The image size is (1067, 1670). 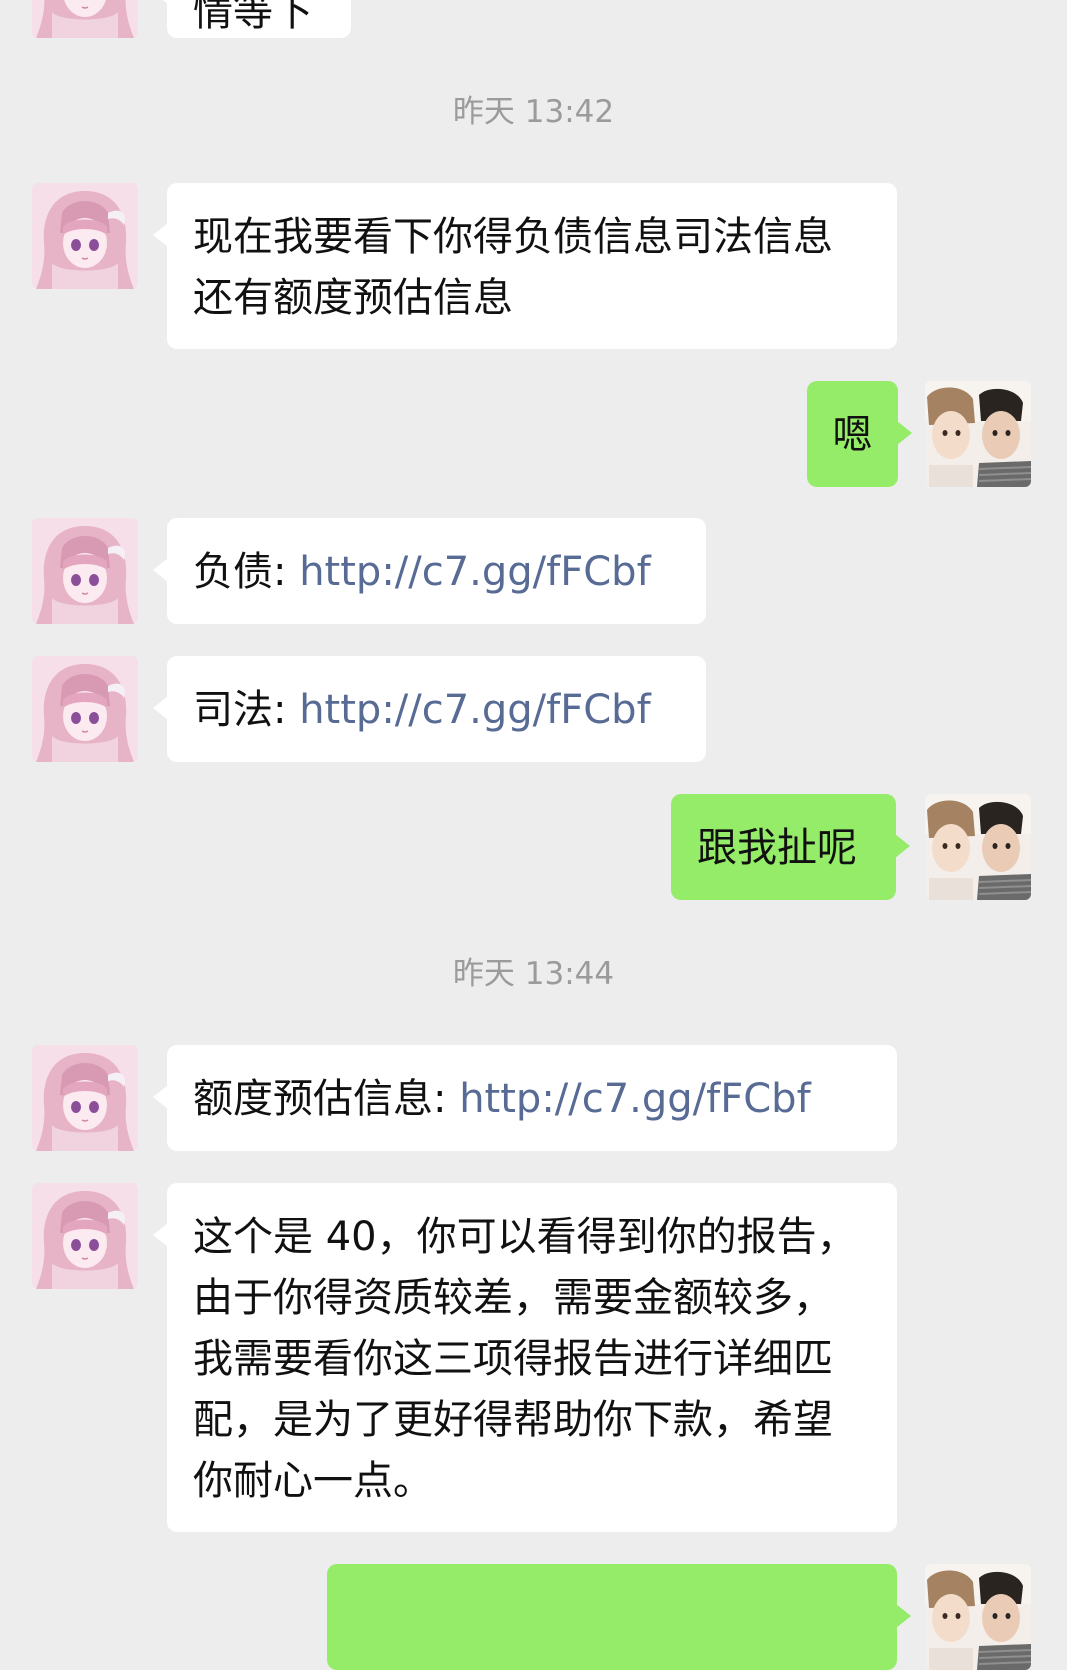 I want to click on message-bubble-sent: 嗯, so click(x=859, y=434).